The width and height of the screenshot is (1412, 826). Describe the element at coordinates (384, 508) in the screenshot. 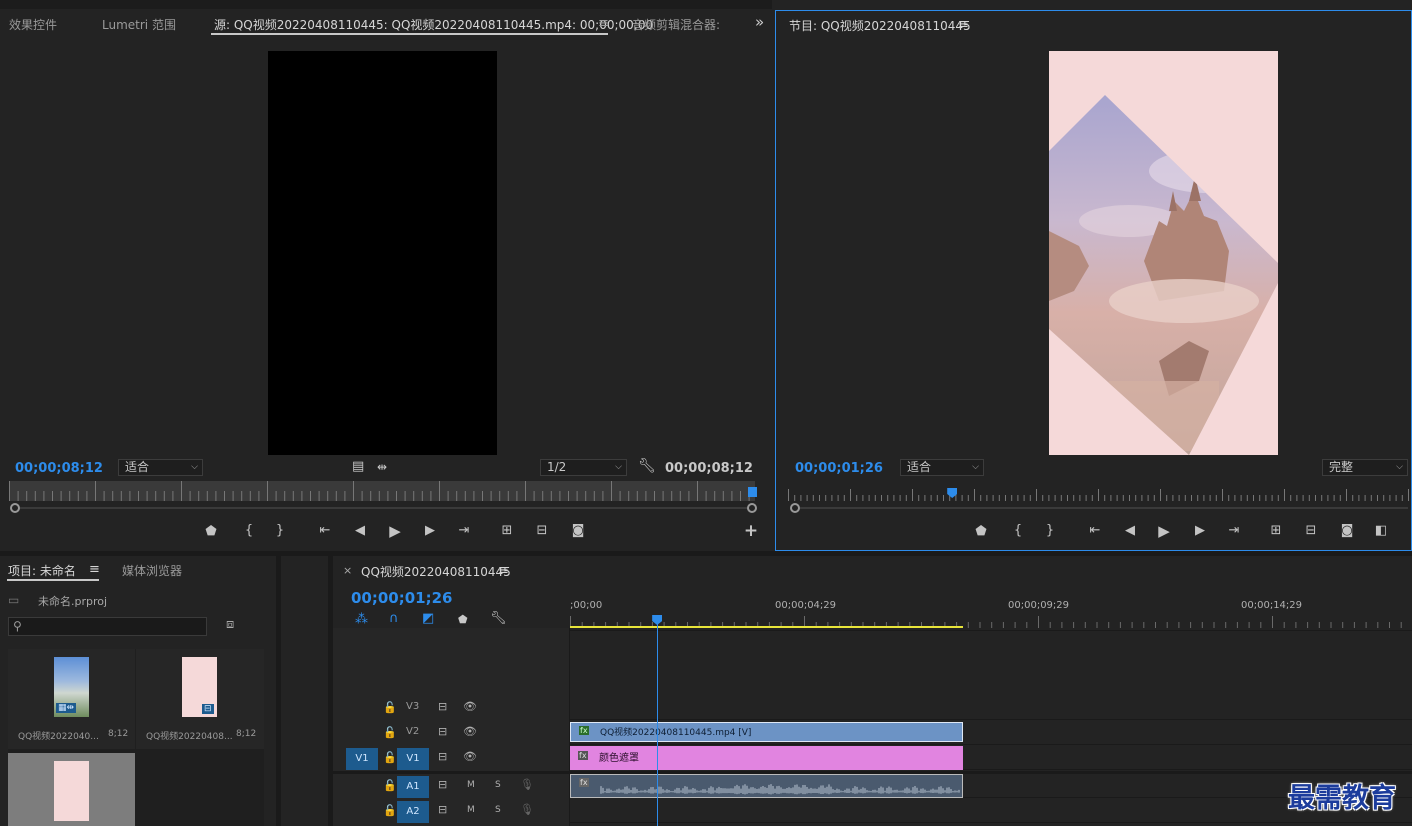

I see `source-zoom-bar` at that location.